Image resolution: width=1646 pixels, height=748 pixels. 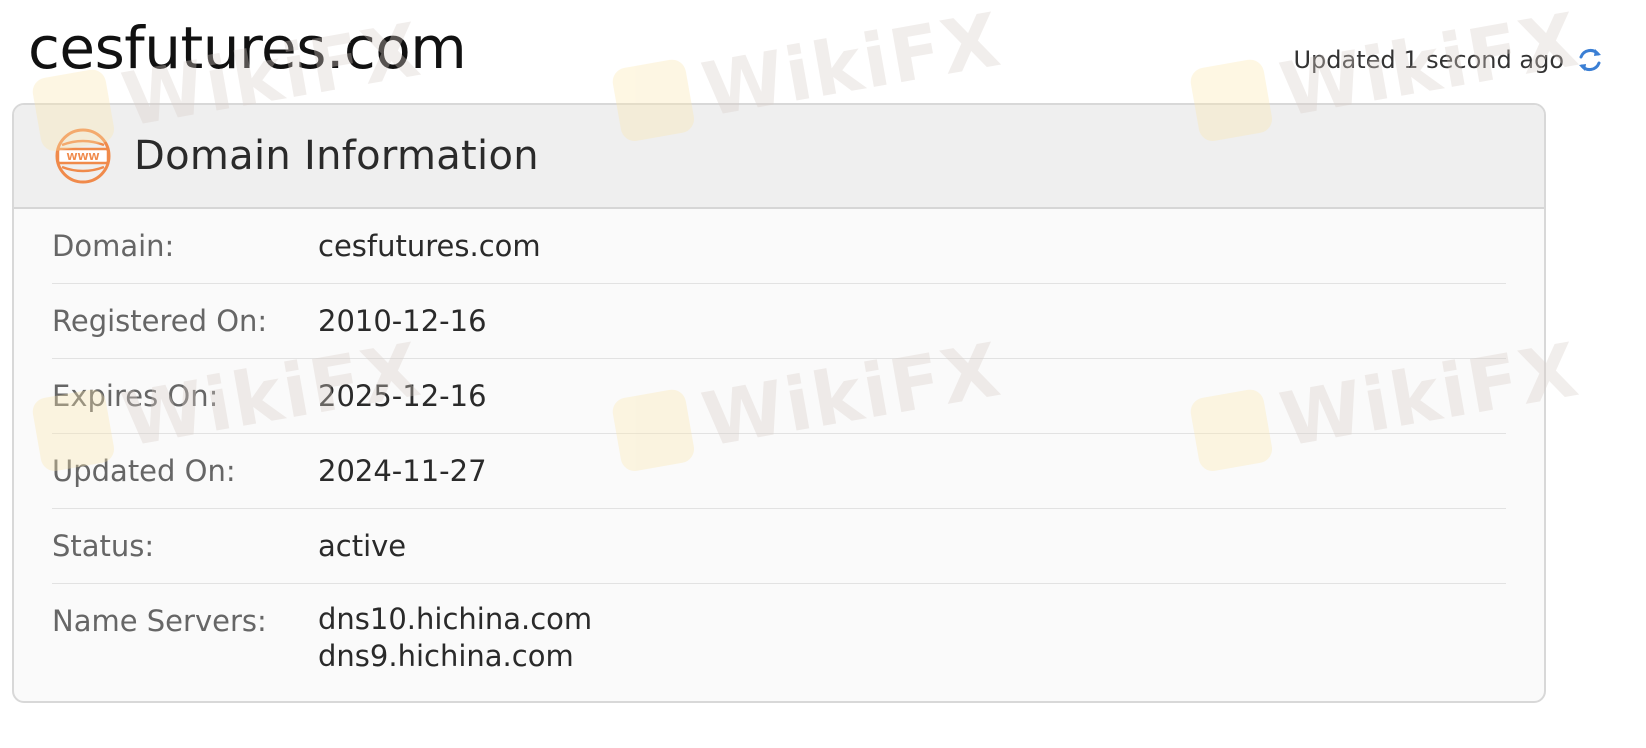 I want to click on row-value: 2024-11-27, so click(x=402, y=471).